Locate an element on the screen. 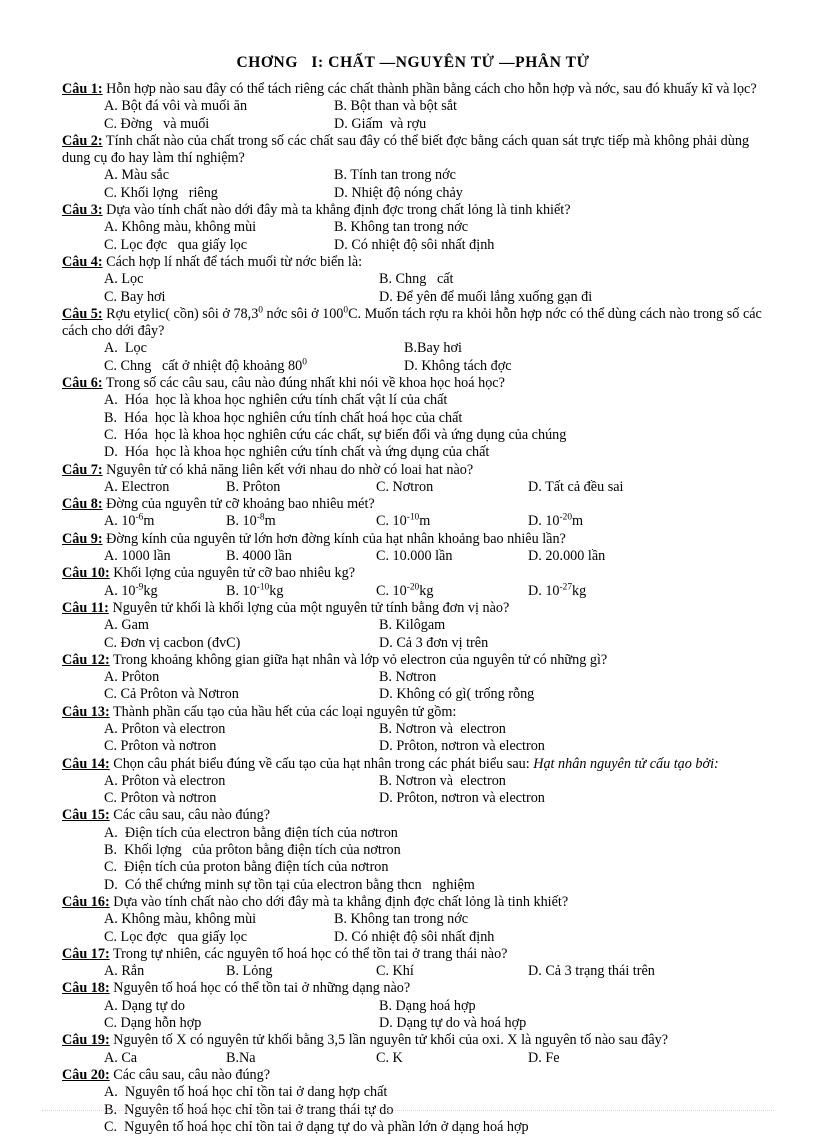 Image resolution: width=816 pixels, height=1136 pixels. option-row: A. Lọc B.Bay hơi is located at coordinates (413, 348).